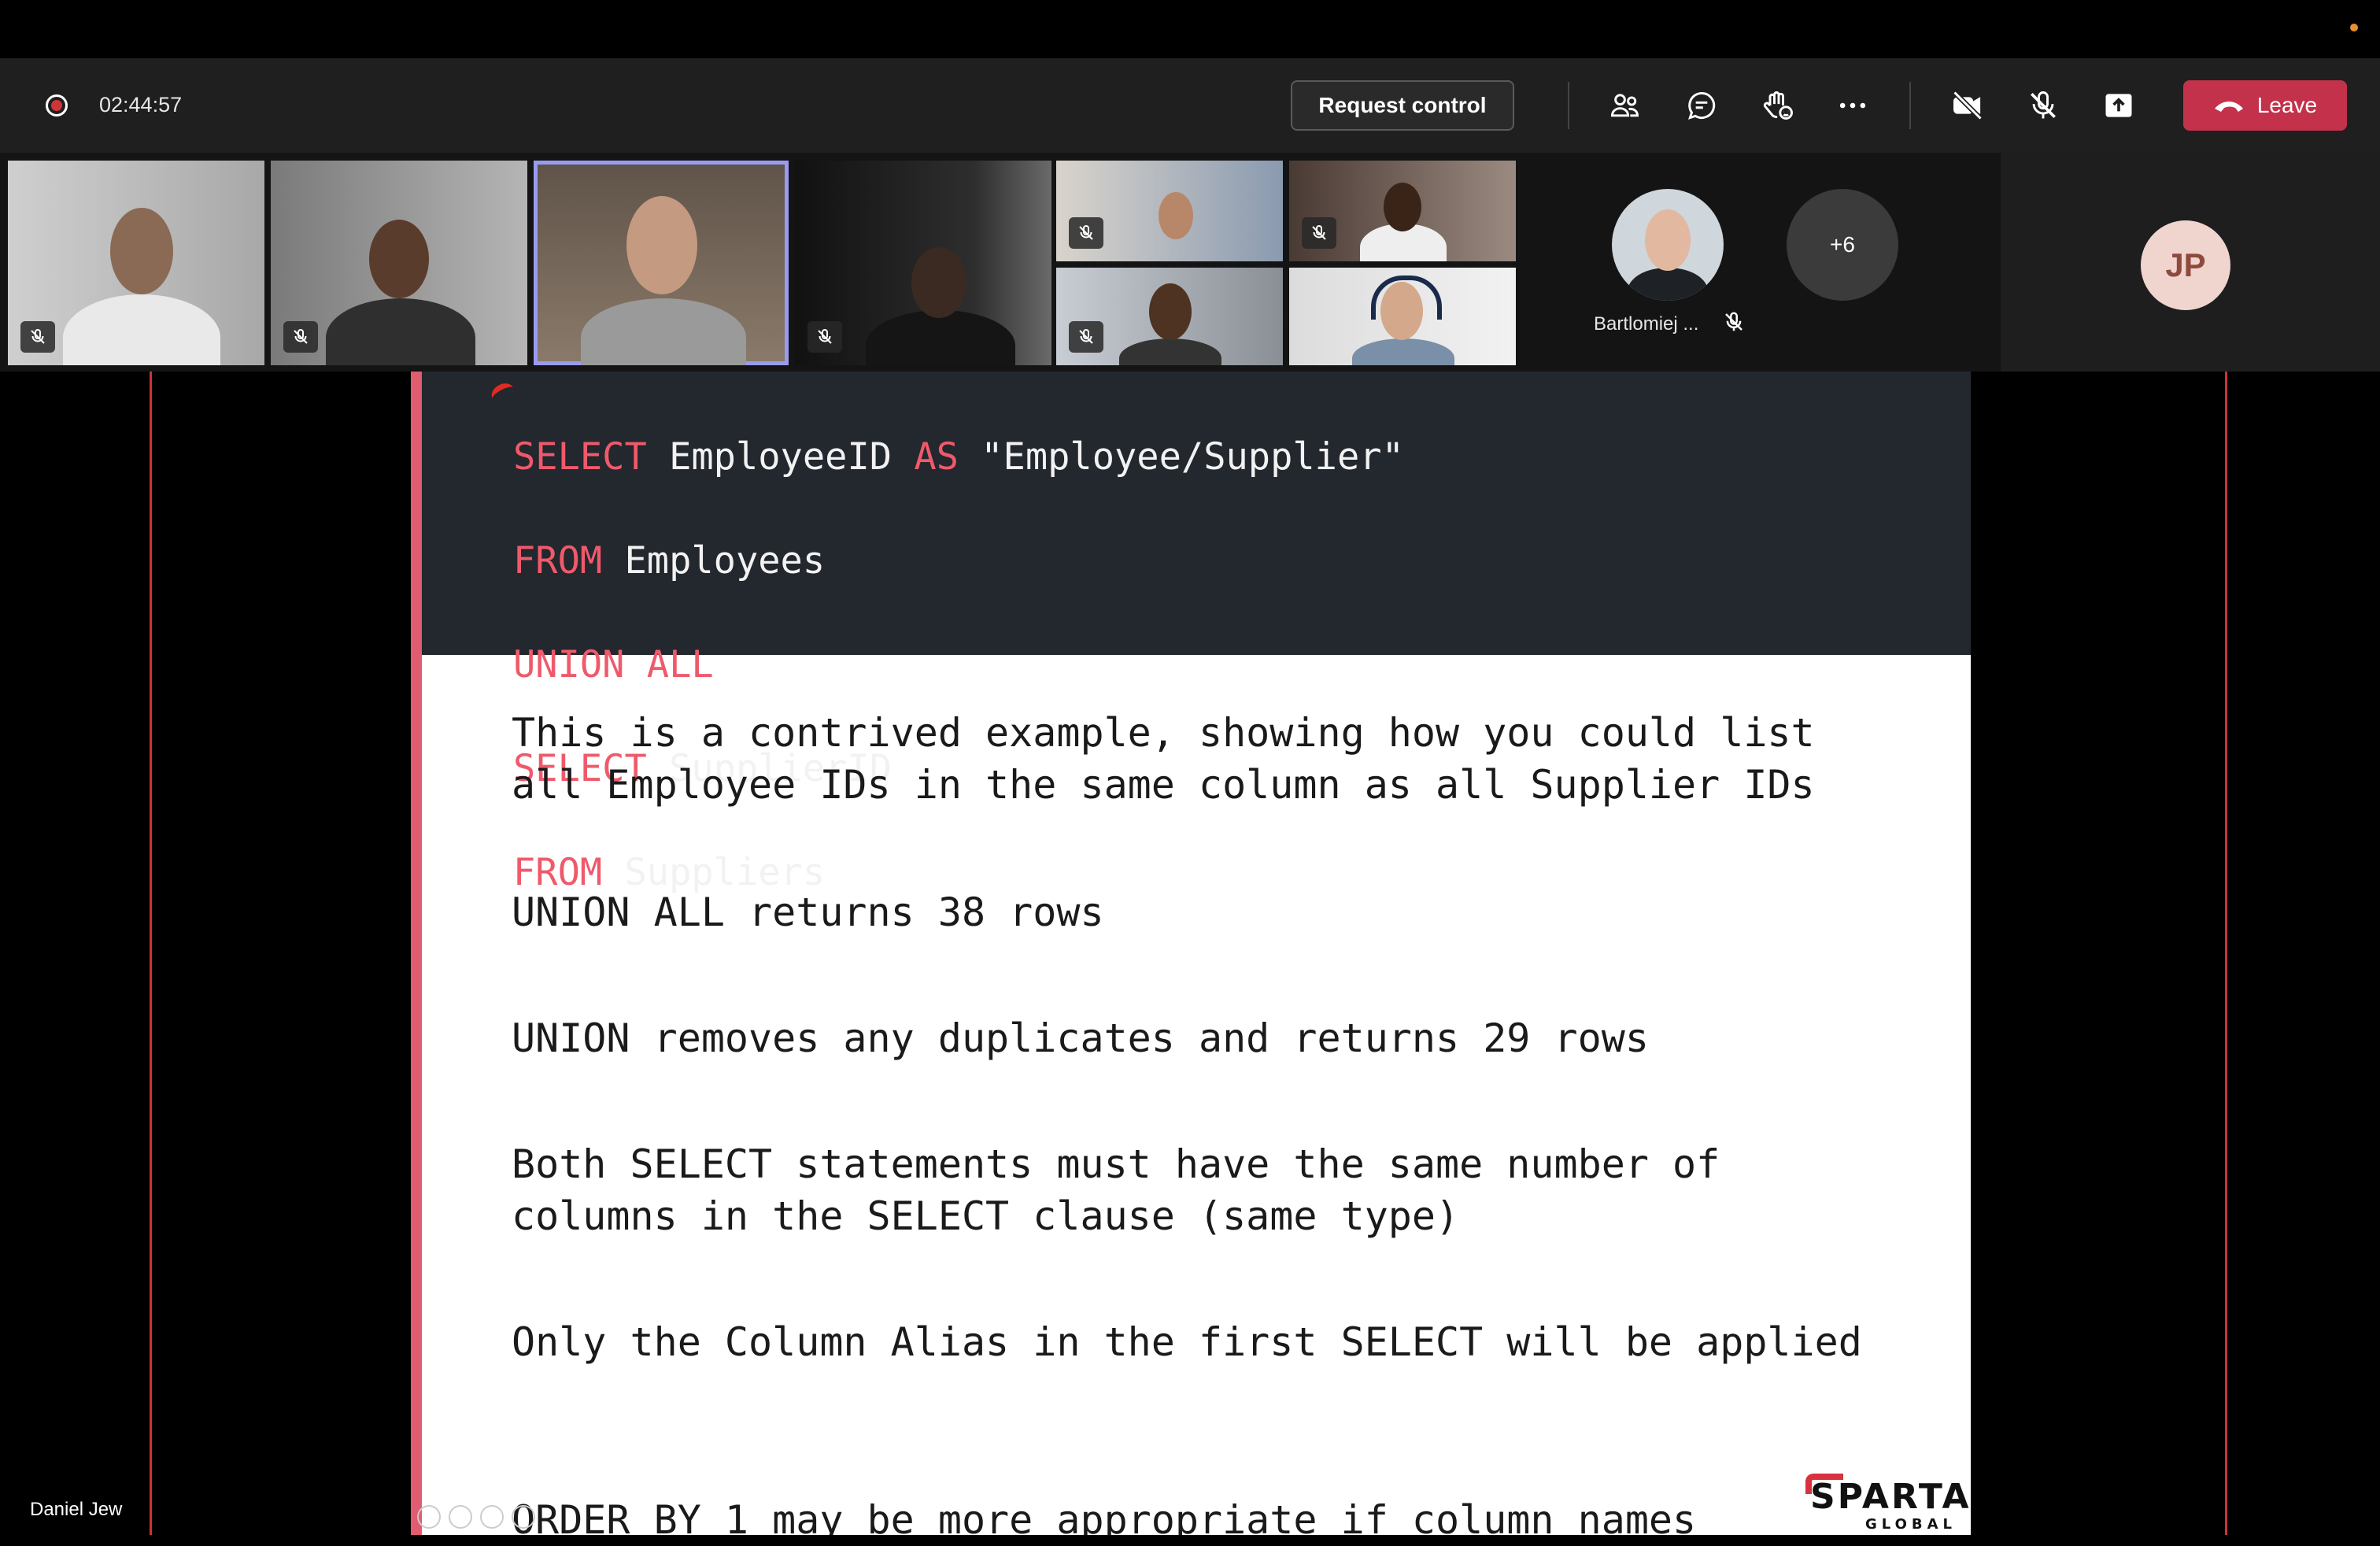 The image size is (2380, 1546). Describe the element at coordinates (429, 1517) in the screenshot. I see `slide-prev-button` at that location.